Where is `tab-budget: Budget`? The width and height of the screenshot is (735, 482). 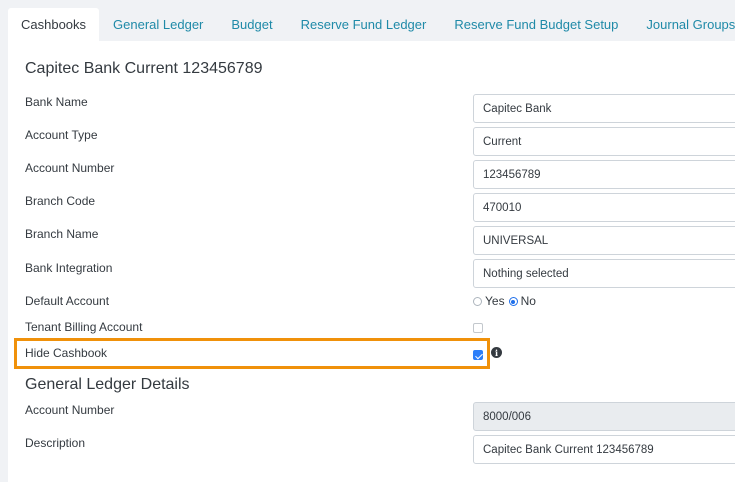 tab-budget: Budget is located at coordinates (251, 24).